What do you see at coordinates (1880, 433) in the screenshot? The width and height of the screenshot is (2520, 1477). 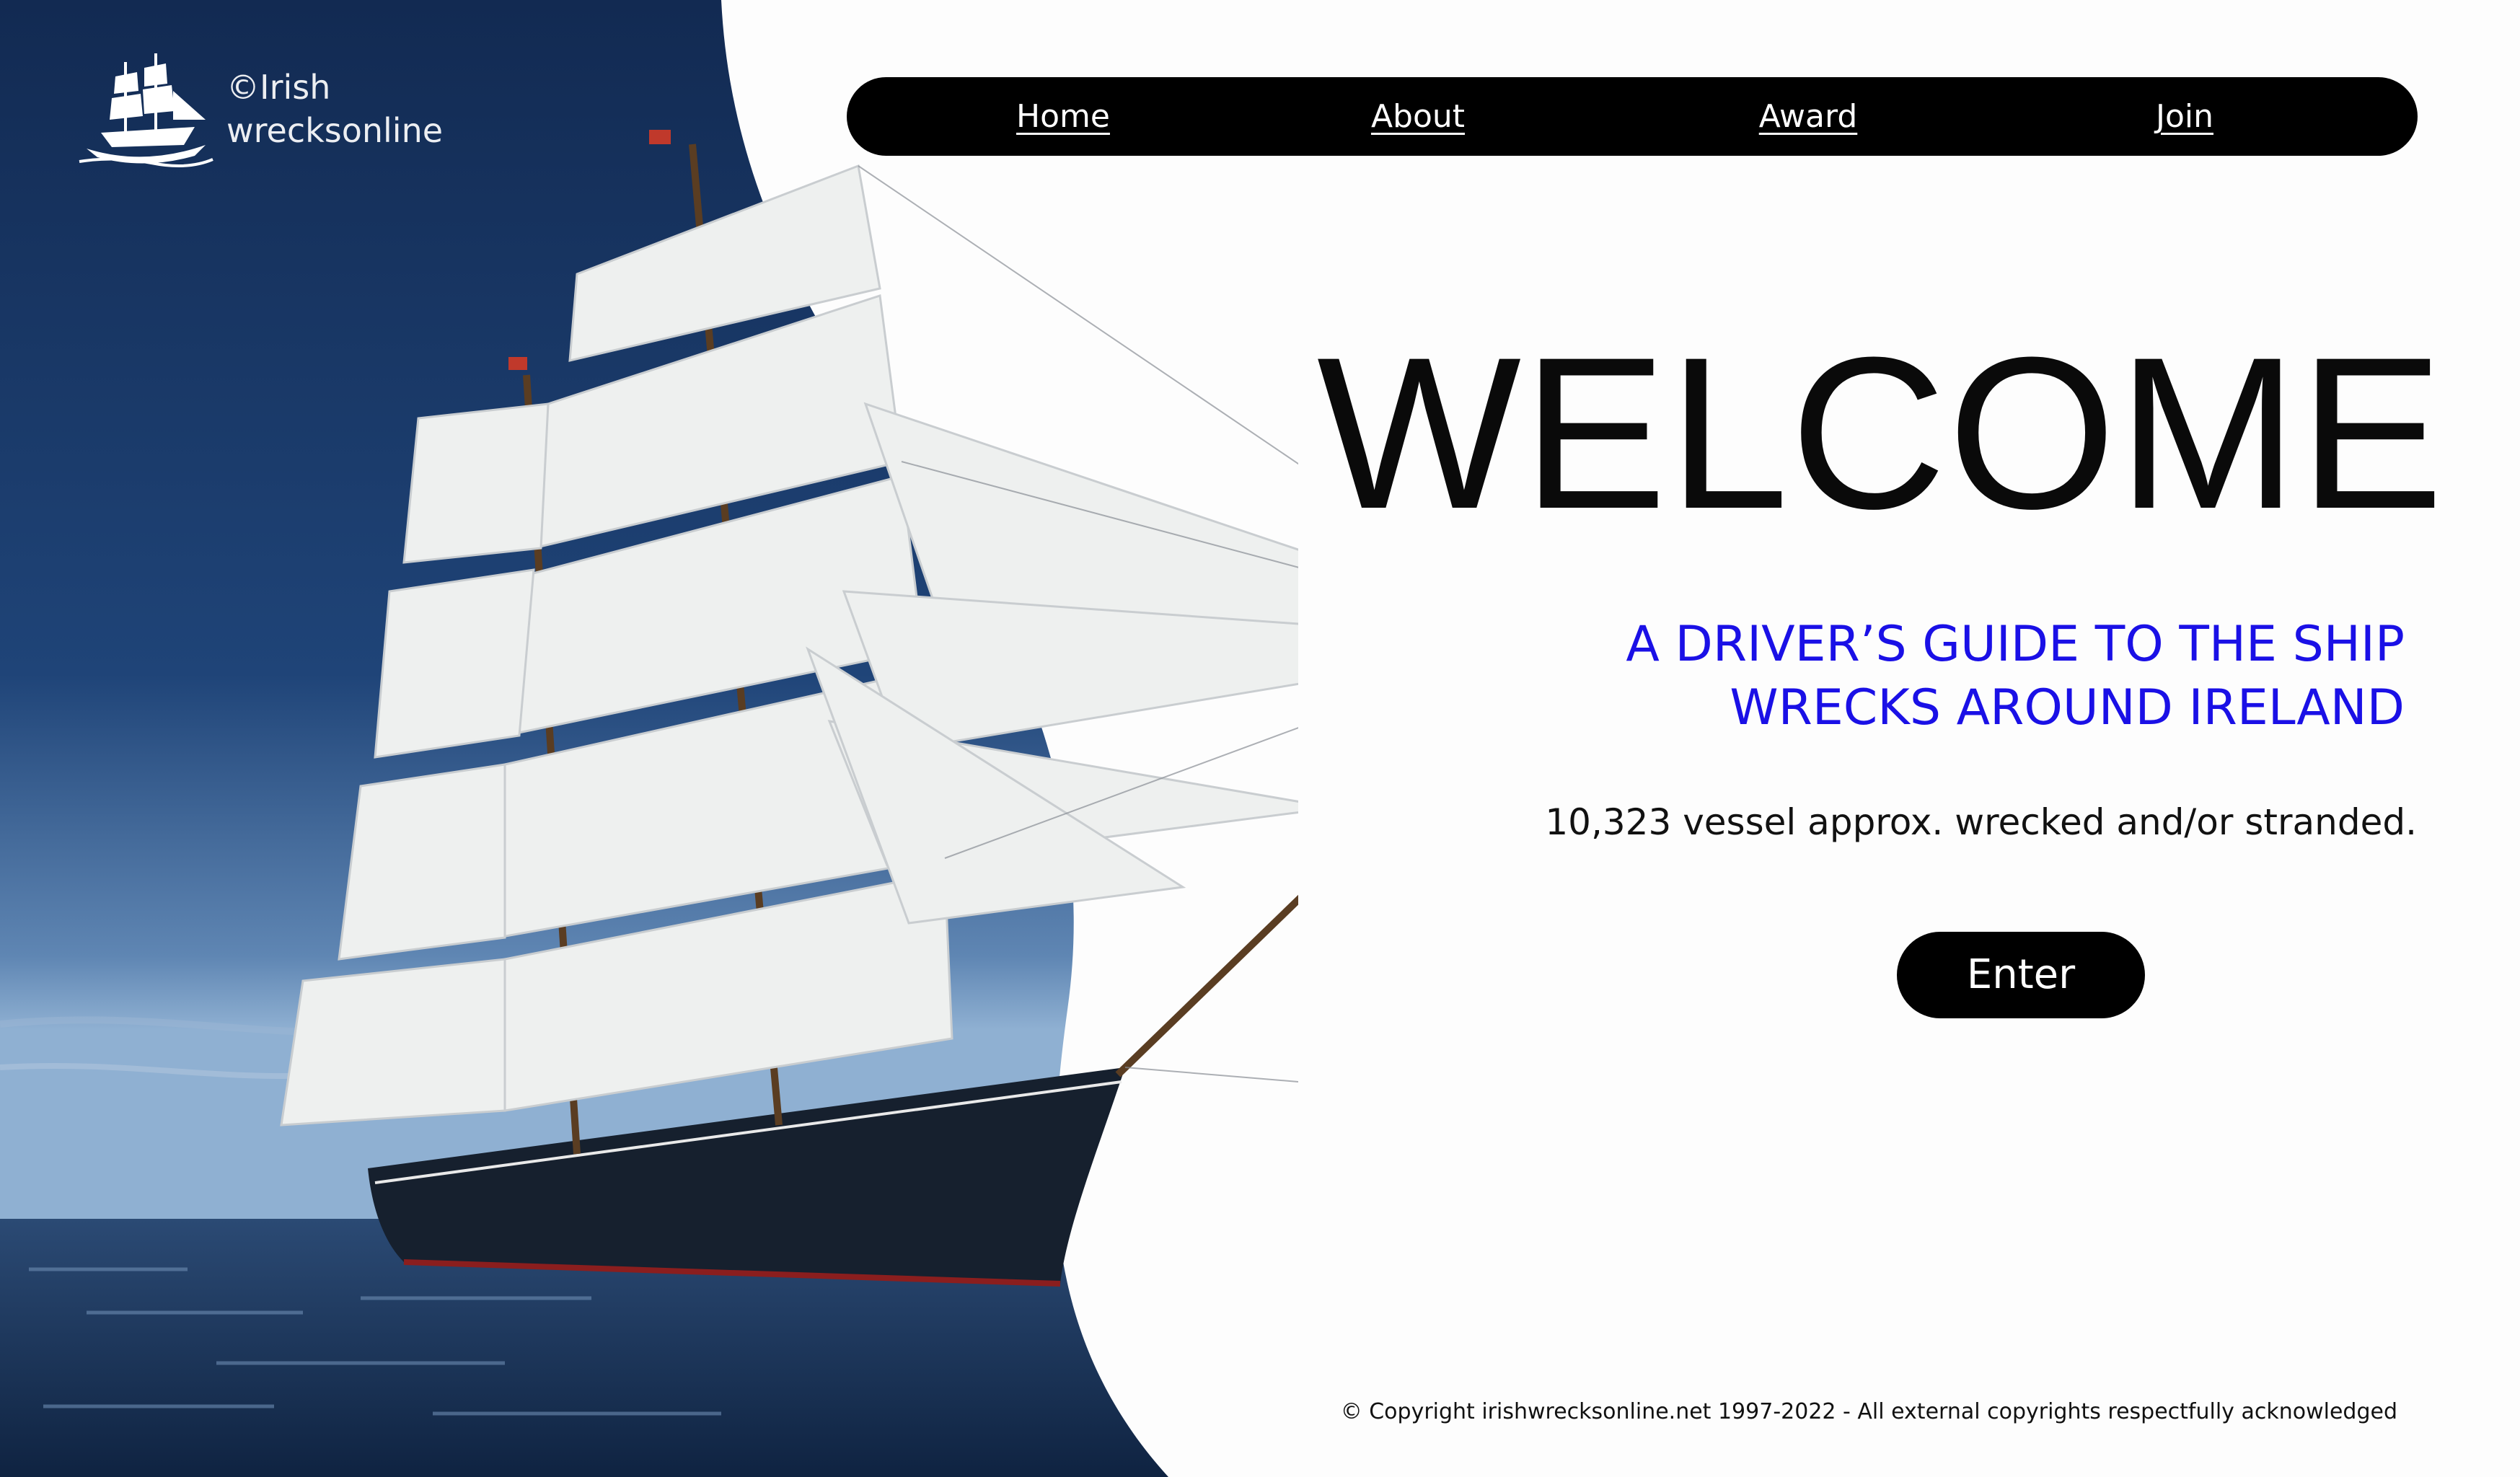 I see `welcome-heading: WELCOME` at bounding box center [1880, 433].